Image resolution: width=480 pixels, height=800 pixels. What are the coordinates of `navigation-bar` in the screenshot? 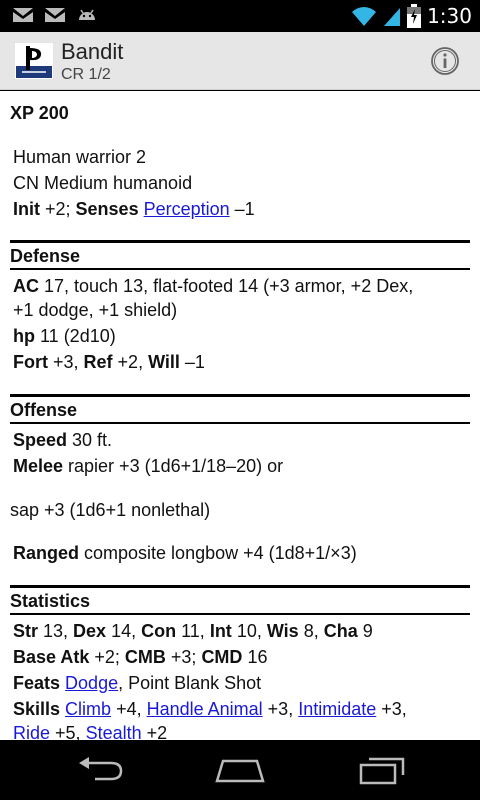 It's located at (240, 770).